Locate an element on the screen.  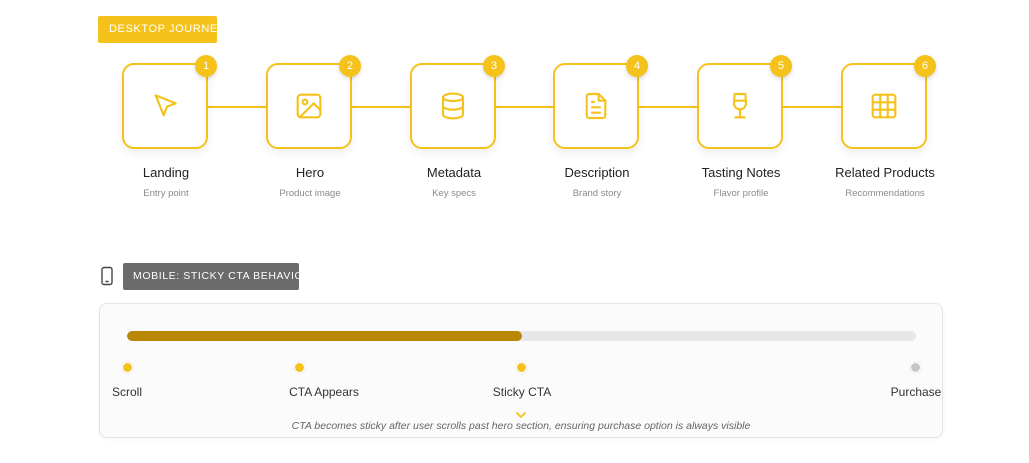
journey-step-tasting-notes: 5 Tasting Notes Flavor profile is located at coordinates (741, 134).